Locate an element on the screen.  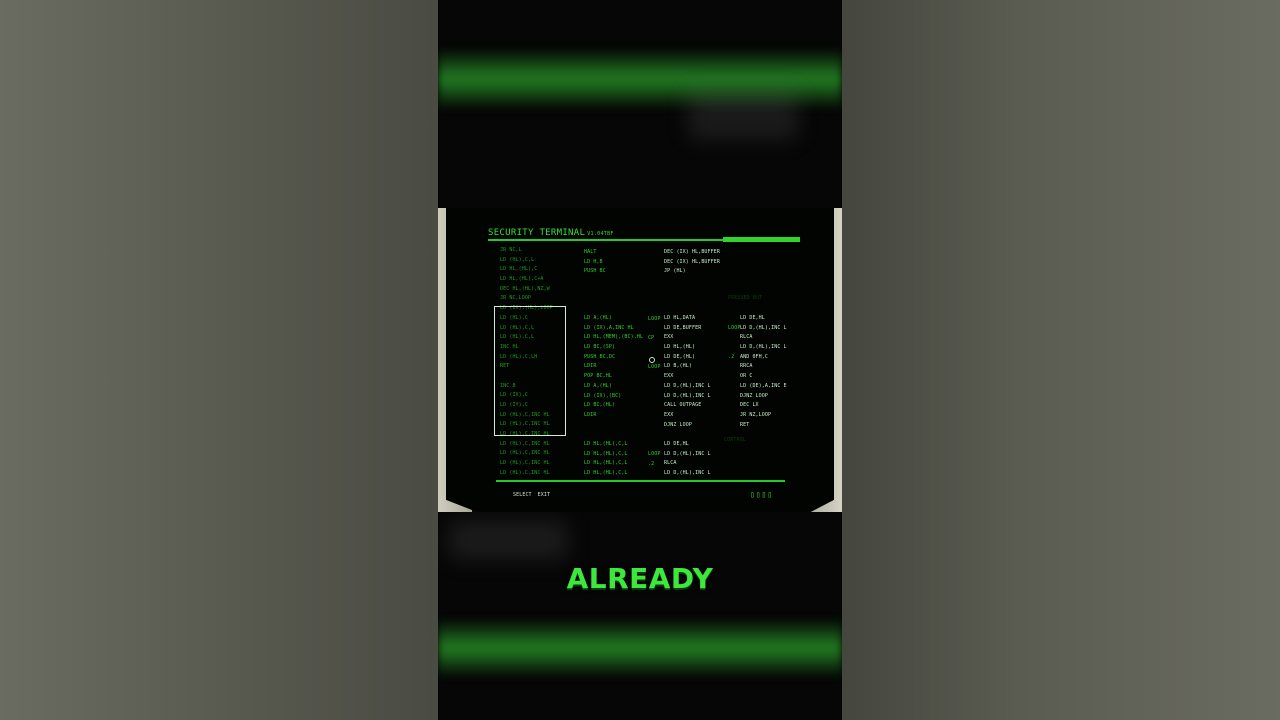
code-line: CP is located at coordinates (651, 338).